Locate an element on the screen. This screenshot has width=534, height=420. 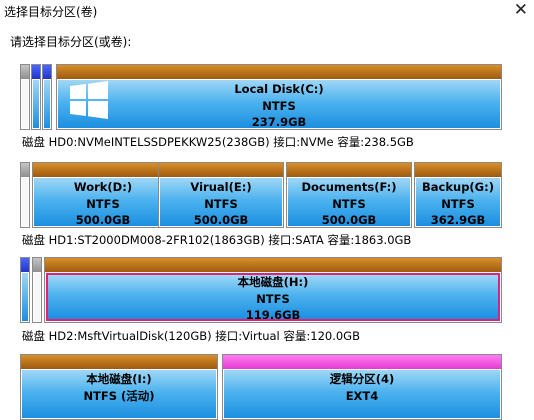
partition-size: 119.6GB is located at coordinates (273, 315).